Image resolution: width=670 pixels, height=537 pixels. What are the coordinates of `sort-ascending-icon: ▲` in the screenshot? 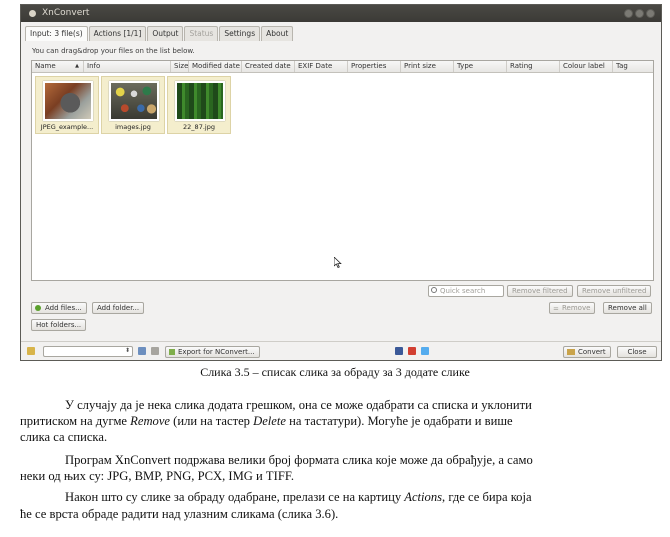 It's located at (77, 66).